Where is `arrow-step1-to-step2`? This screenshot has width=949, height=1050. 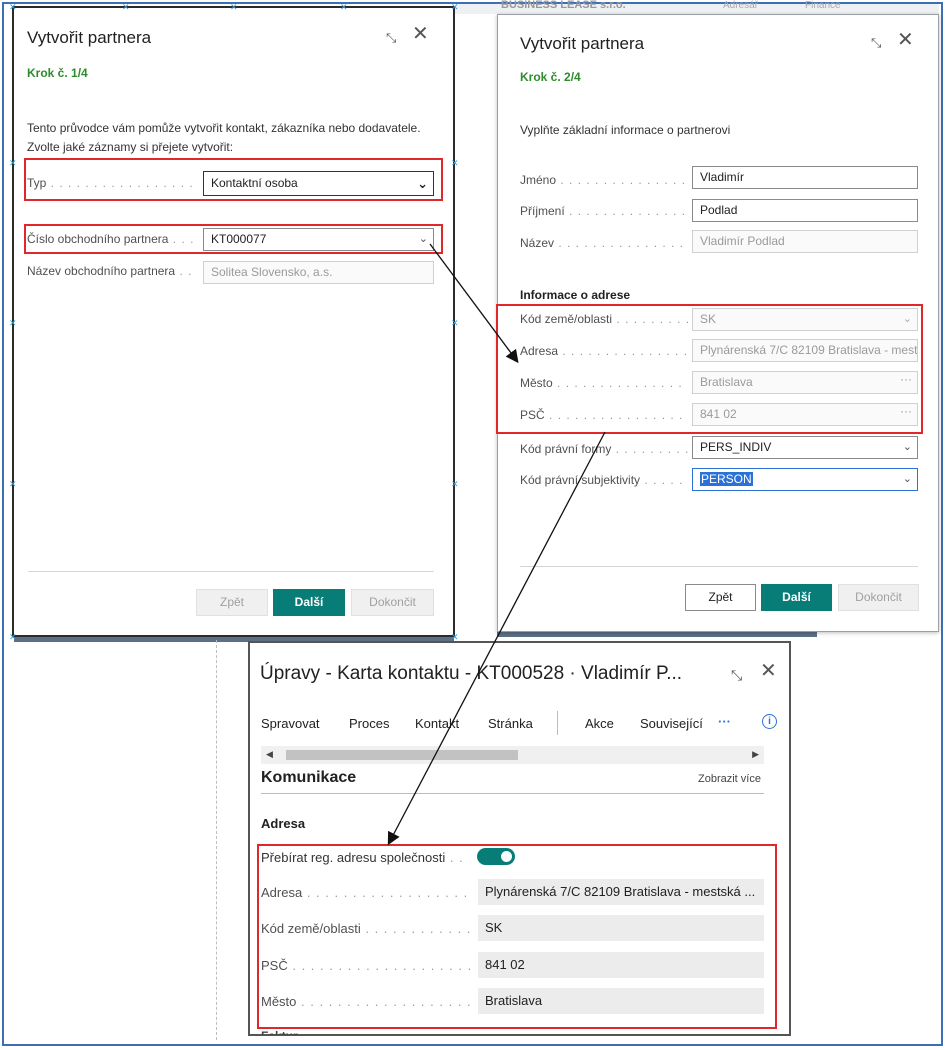
arrow-step1-to-step2 is located at coordinates (474, 303).